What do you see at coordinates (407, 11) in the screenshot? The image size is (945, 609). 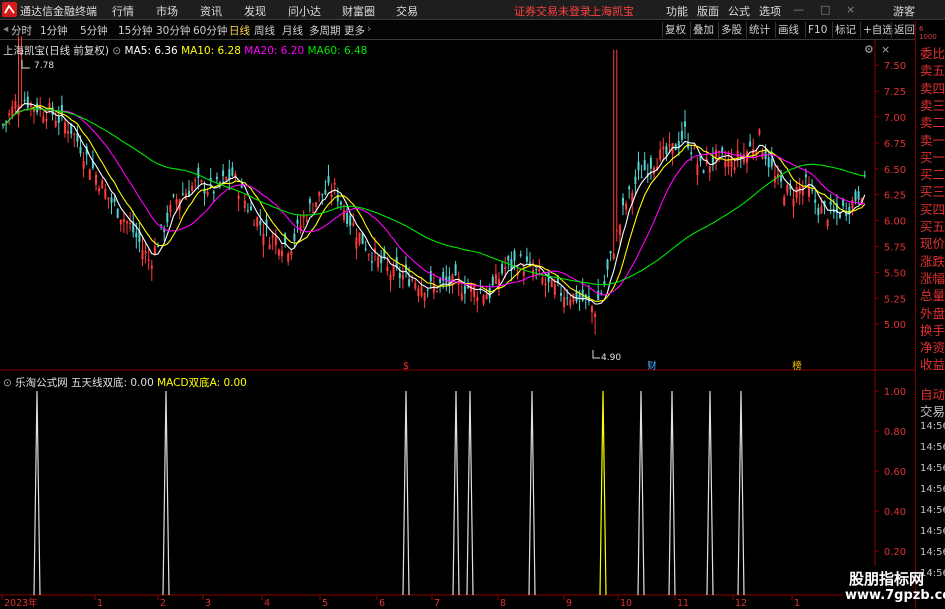 I see `menu-trade: 交易` at bounding box center [407, 11].